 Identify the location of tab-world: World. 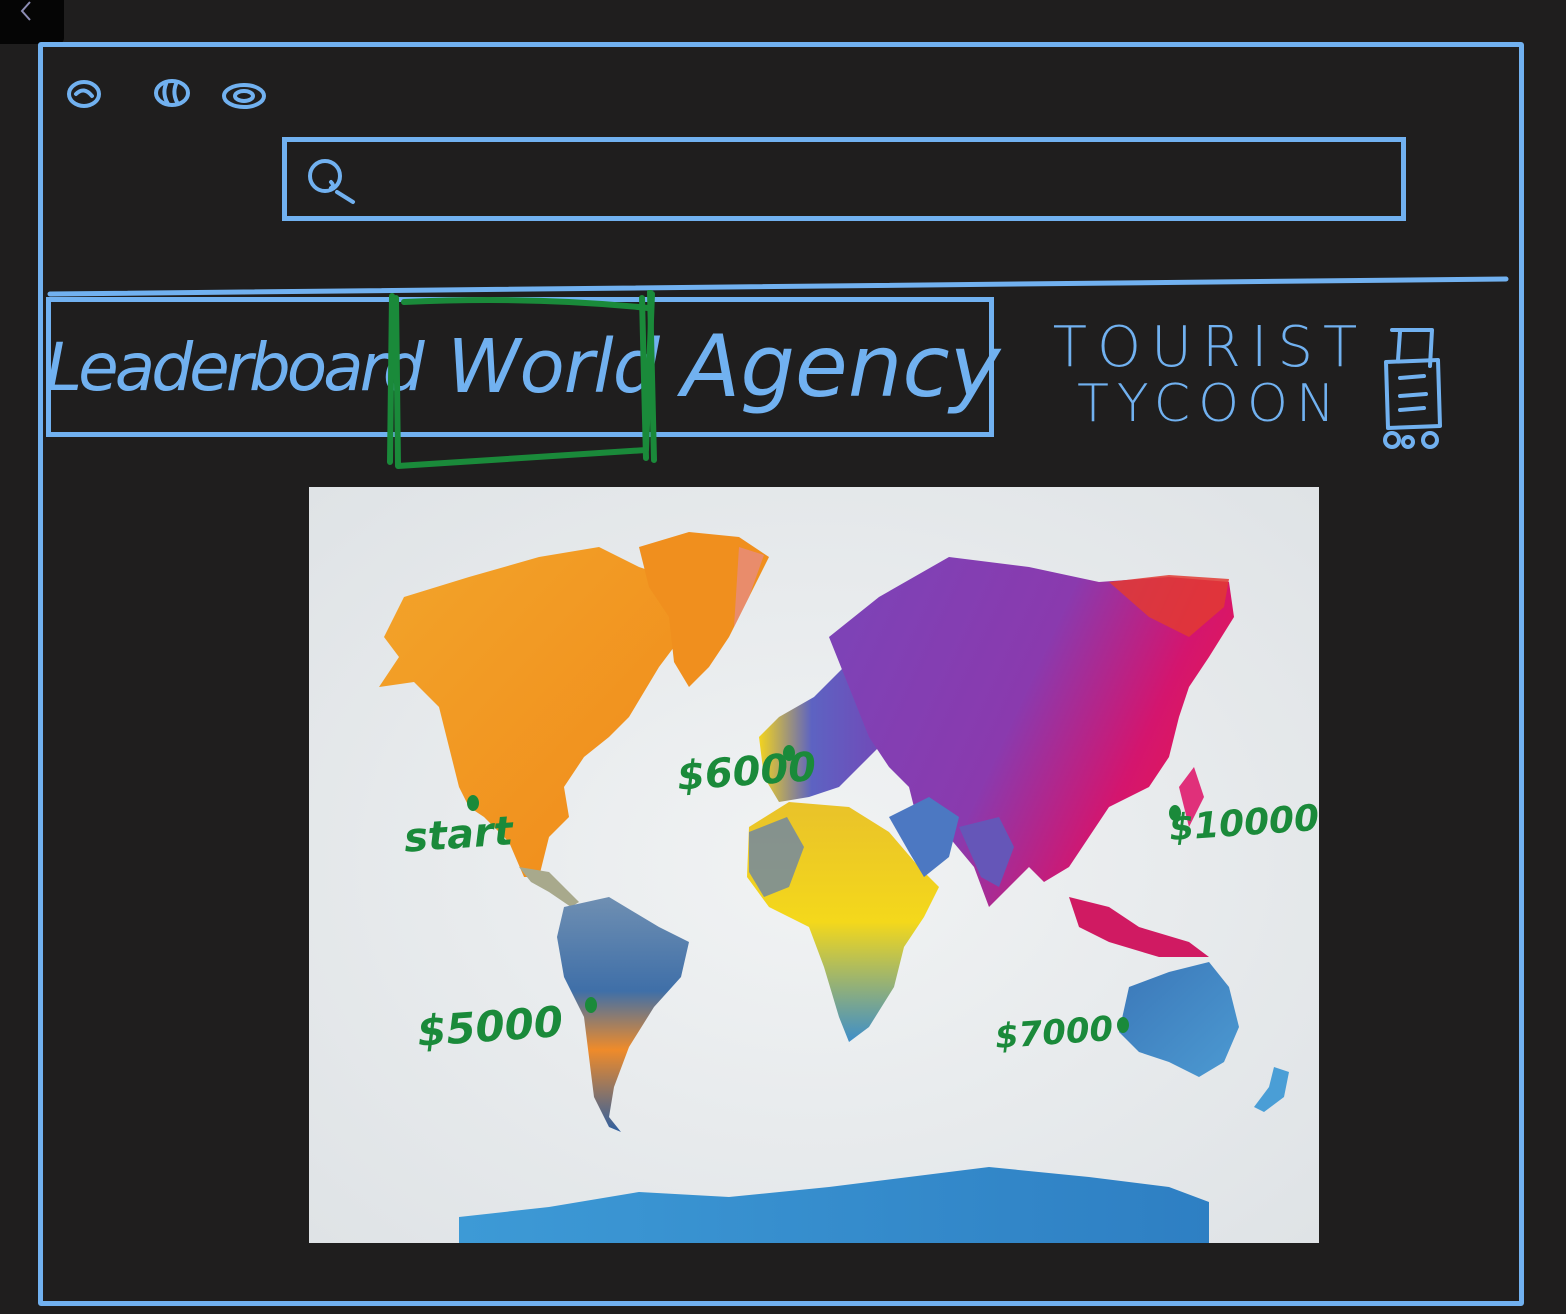
(553, 367).